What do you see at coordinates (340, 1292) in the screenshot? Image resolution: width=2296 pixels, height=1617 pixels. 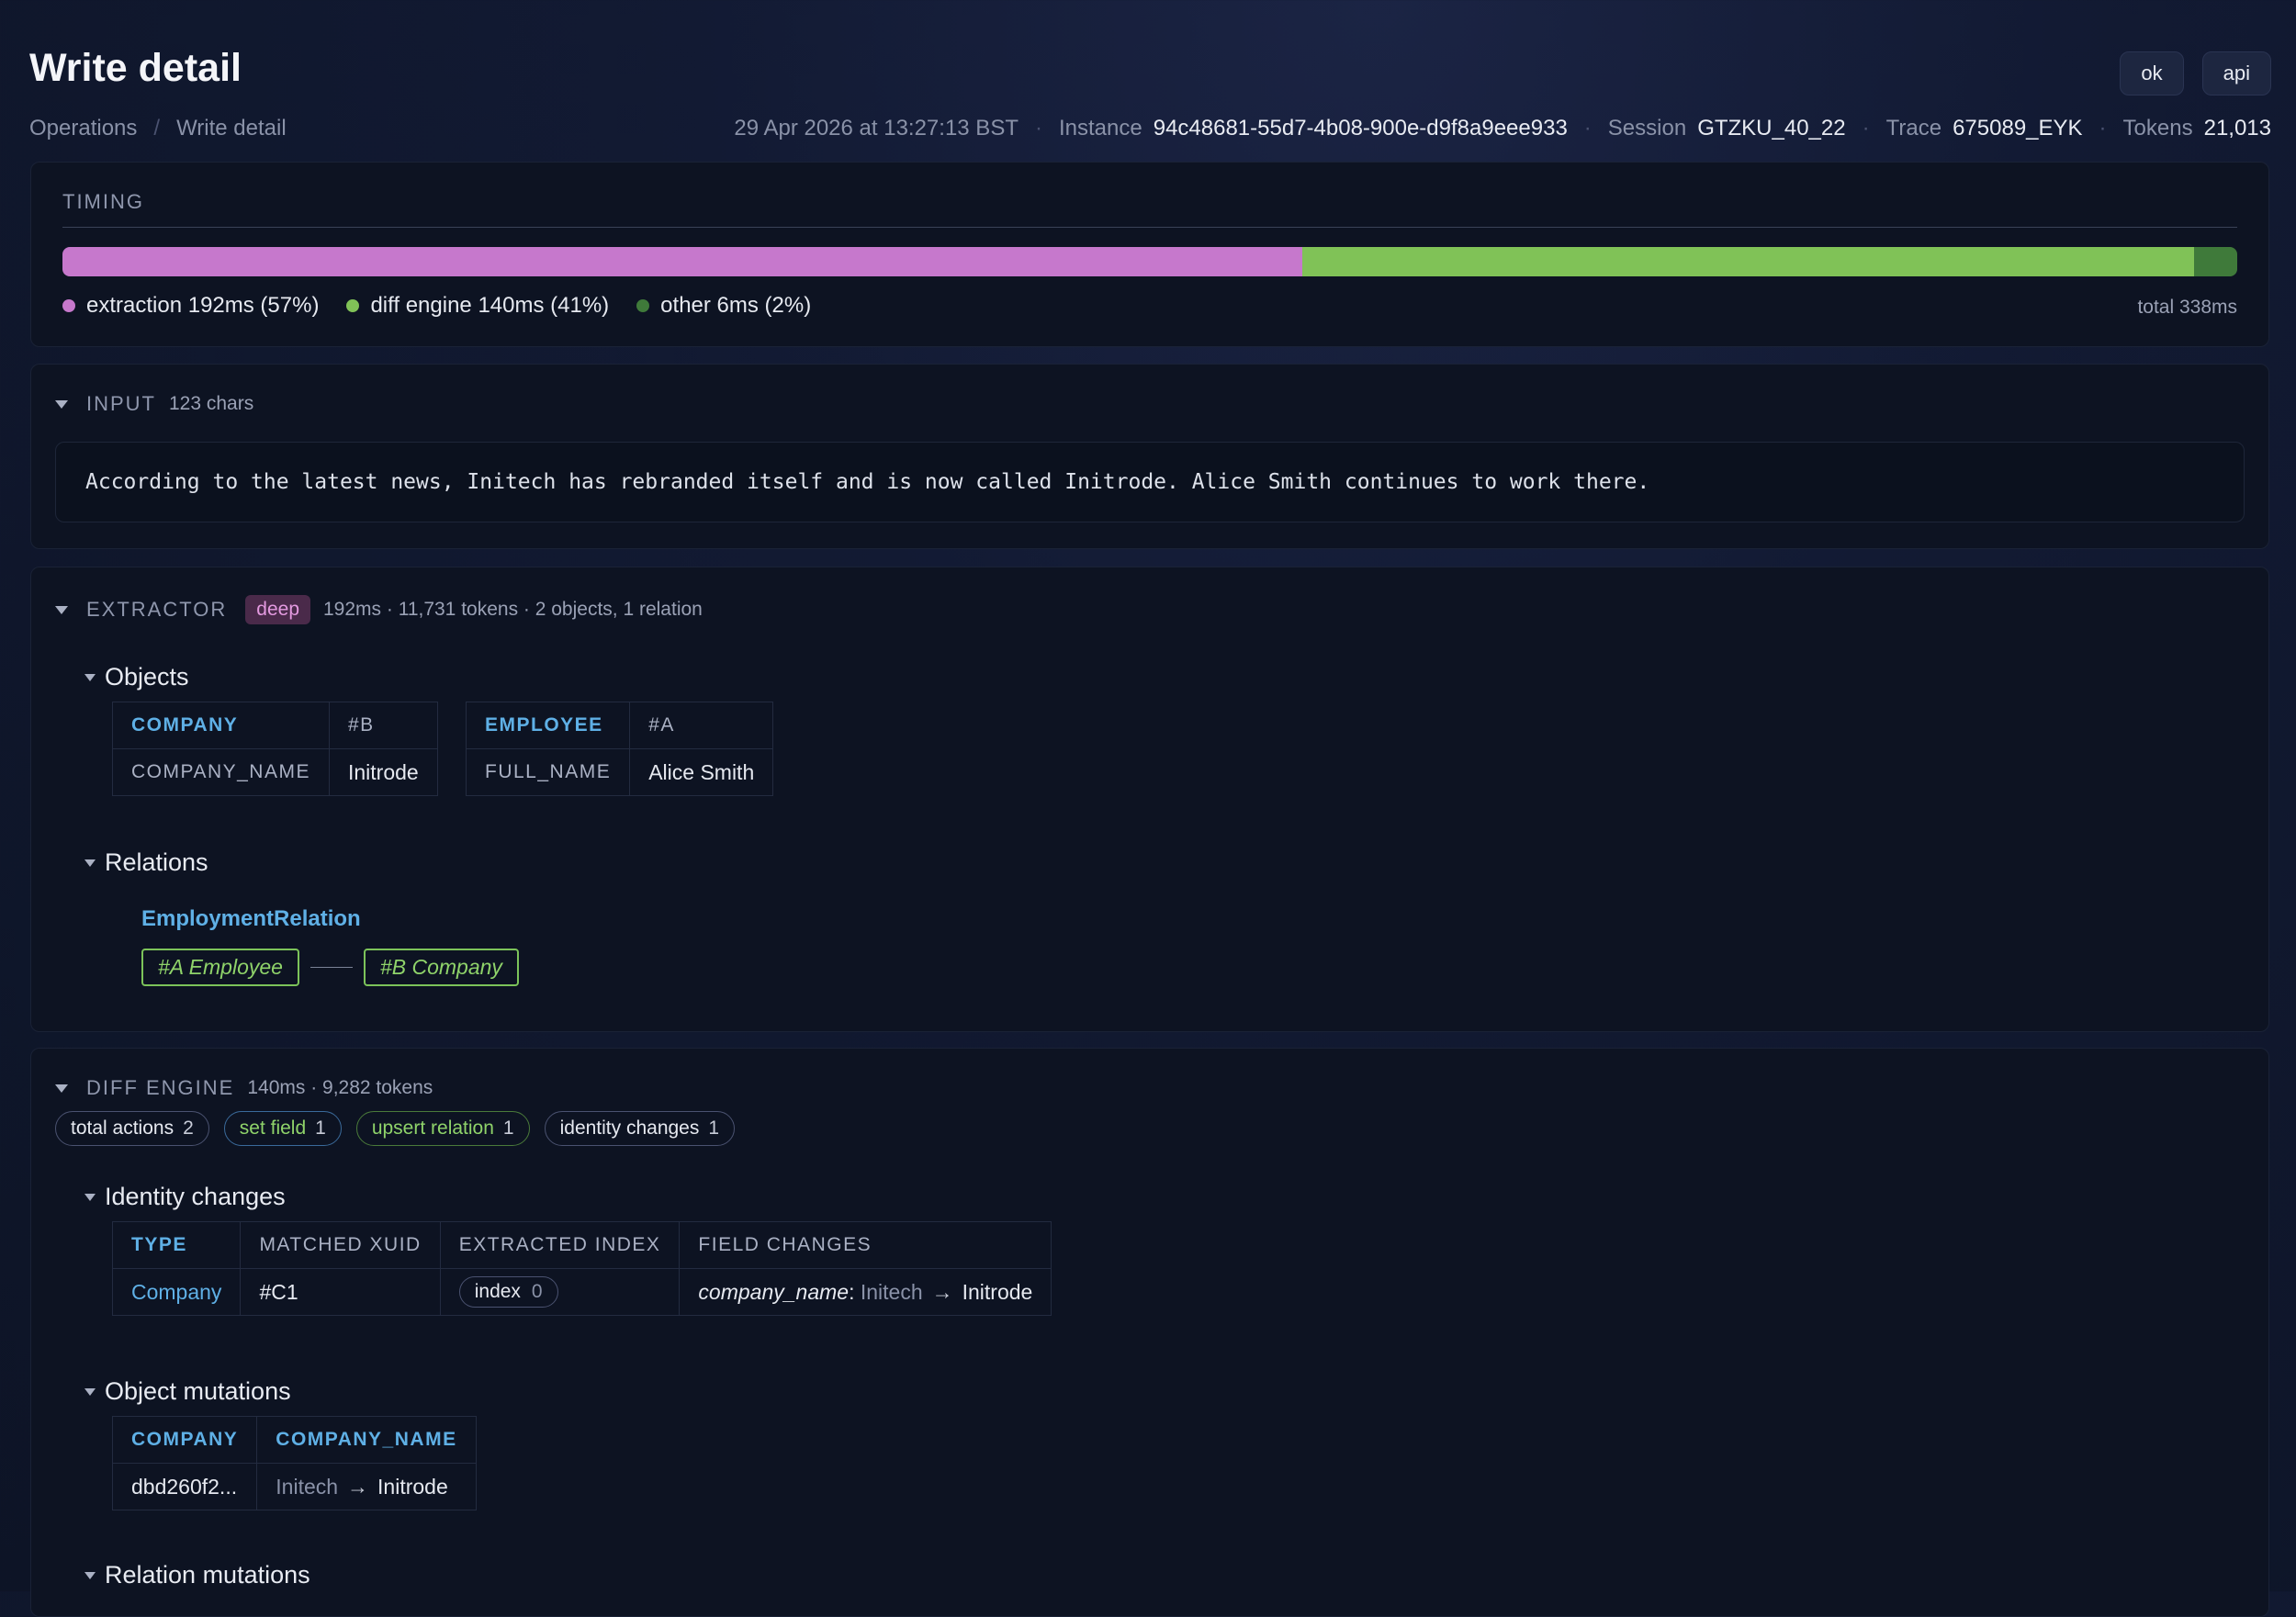 I see `matched-xuid: #C1` at bounding box center [340, 1292].